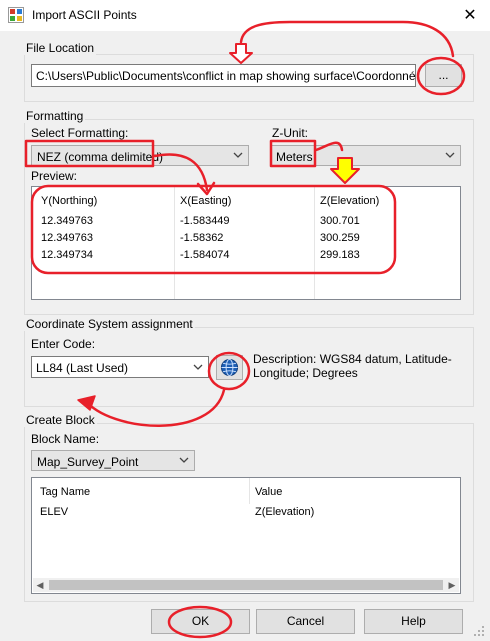  I want to click on coordinate-system-library-button, so click(229, 367).